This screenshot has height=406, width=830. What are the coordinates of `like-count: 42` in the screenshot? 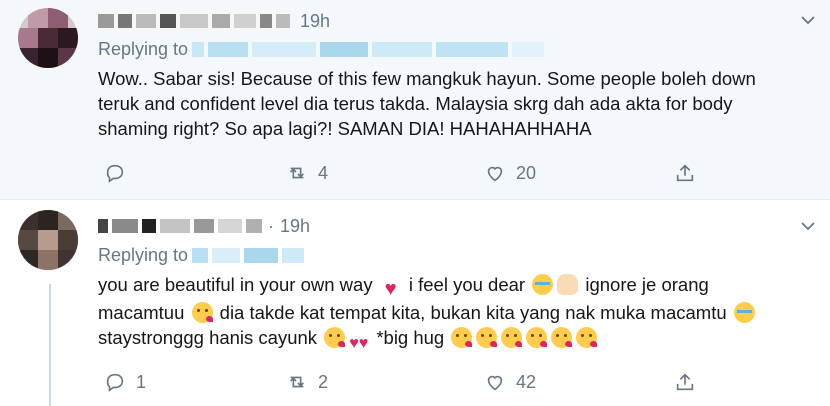 It's located at (526, 381).